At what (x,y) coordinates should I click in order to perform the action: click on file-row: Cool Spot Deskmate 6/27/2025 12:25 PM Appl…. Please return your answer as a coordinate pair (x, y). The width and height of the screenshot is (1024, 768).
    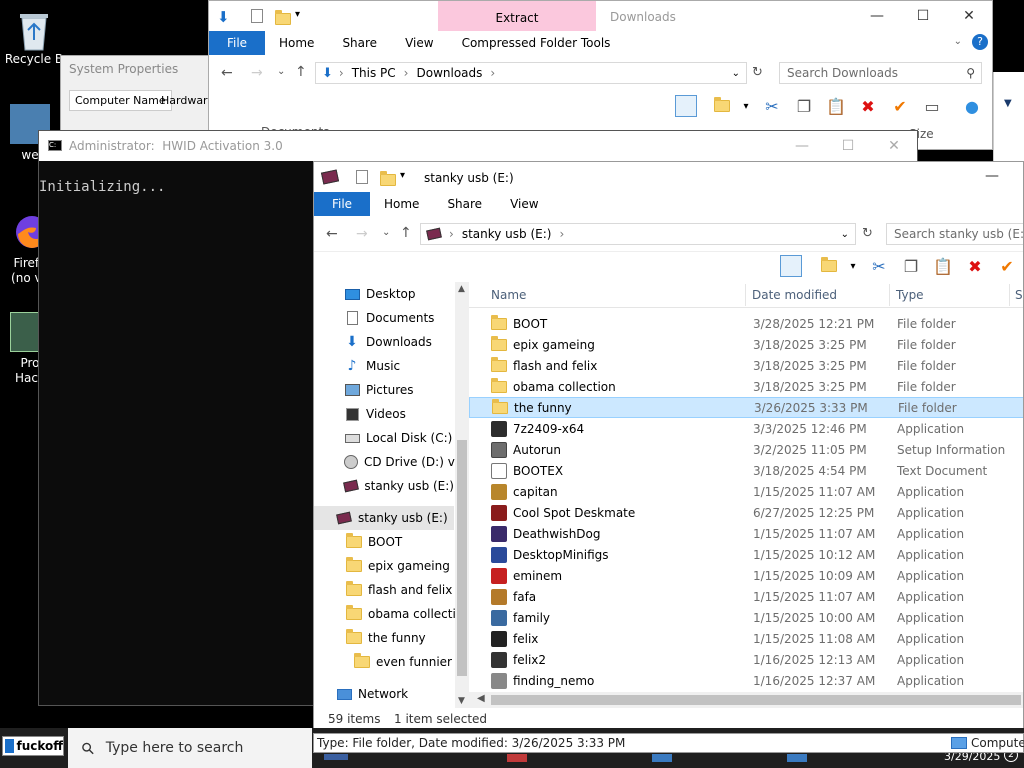
    Looking at the image, I should click on (746, 512).